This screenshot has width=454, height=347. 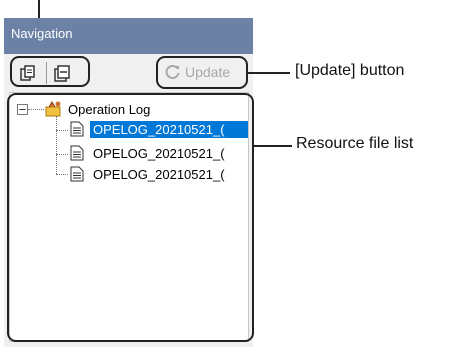 What do you see at coordinates (42, 33) in the screenshot?
I see `navigation-title: Navigation` at bounding box center [42, 33].